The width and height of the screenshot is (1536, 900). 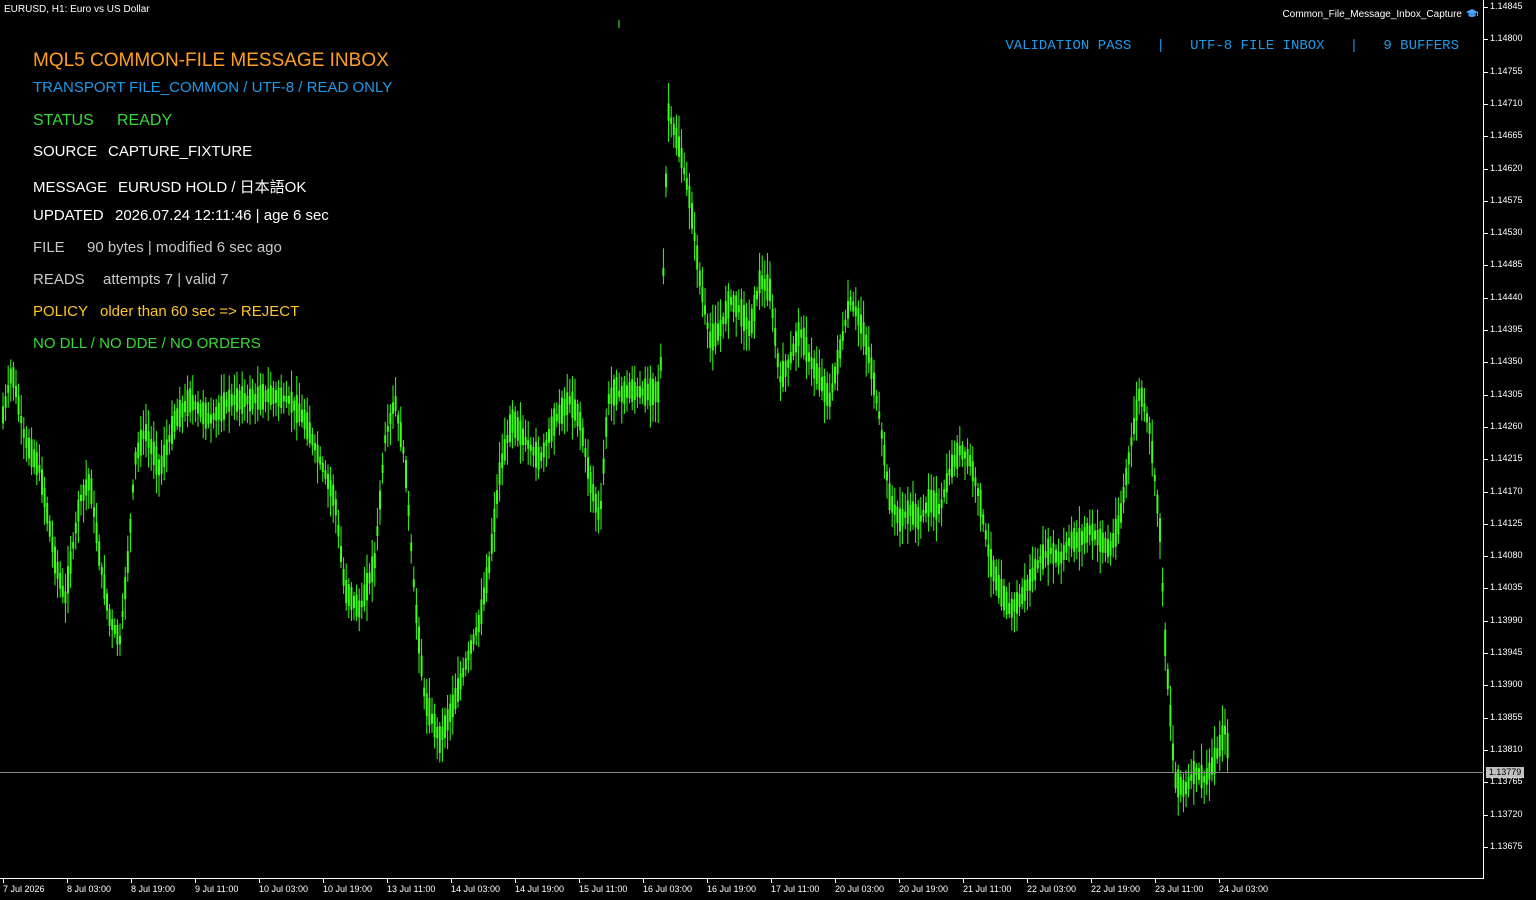 I want to click on price-label: 1.13990, so click(x=1506, y=619).